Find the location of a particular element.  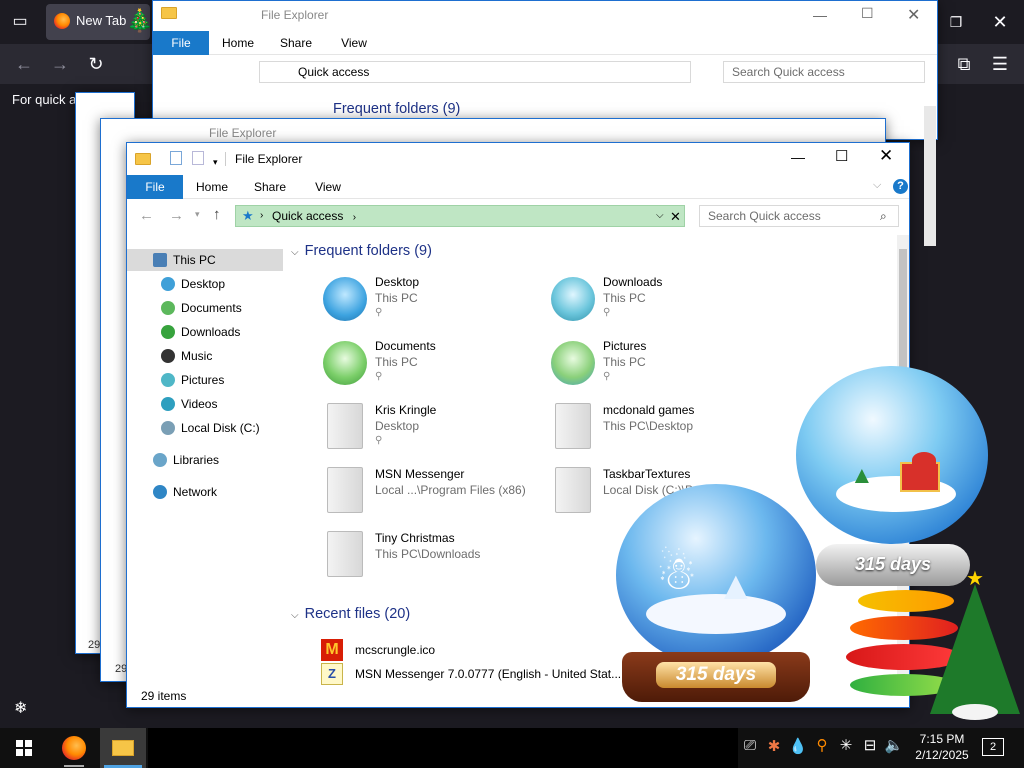

frequent-tile-pictures: Pictures This PC ⚲ is located at coordinates (666, 368).